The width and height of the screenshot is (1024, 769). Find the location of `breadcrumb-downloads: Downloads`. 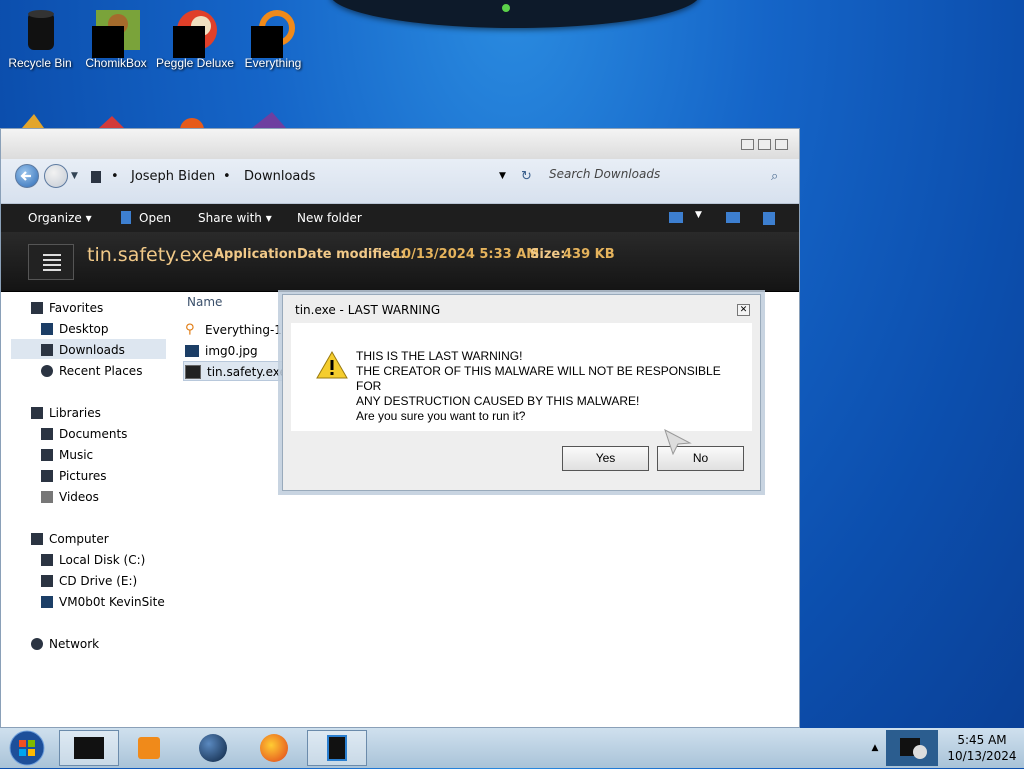

breadcrumb-downloads: Downloads is located at coordinates (279, 176).